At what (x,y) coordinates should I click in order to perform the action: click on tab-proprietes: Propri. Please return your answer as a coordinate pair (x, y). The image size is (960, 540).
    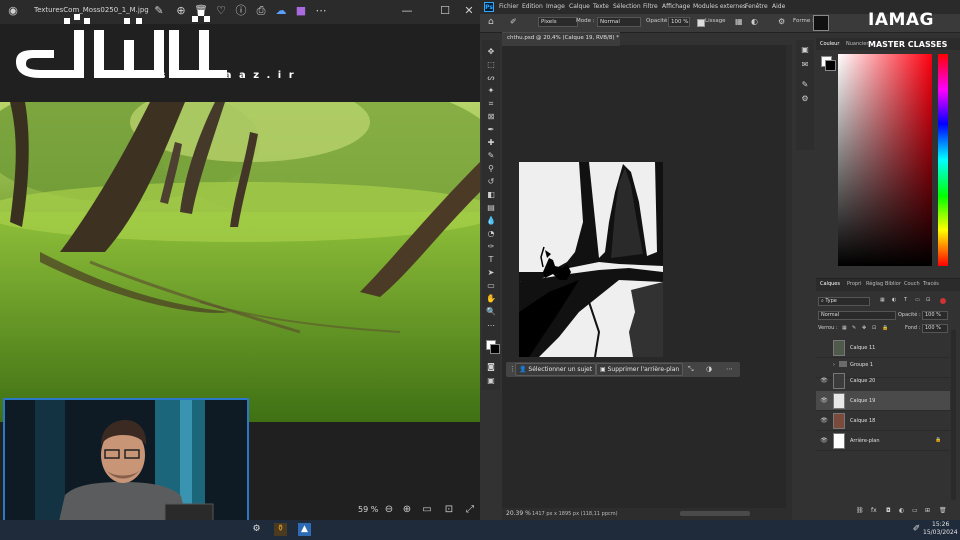
    Looking at the image, I should click on (854, 284).